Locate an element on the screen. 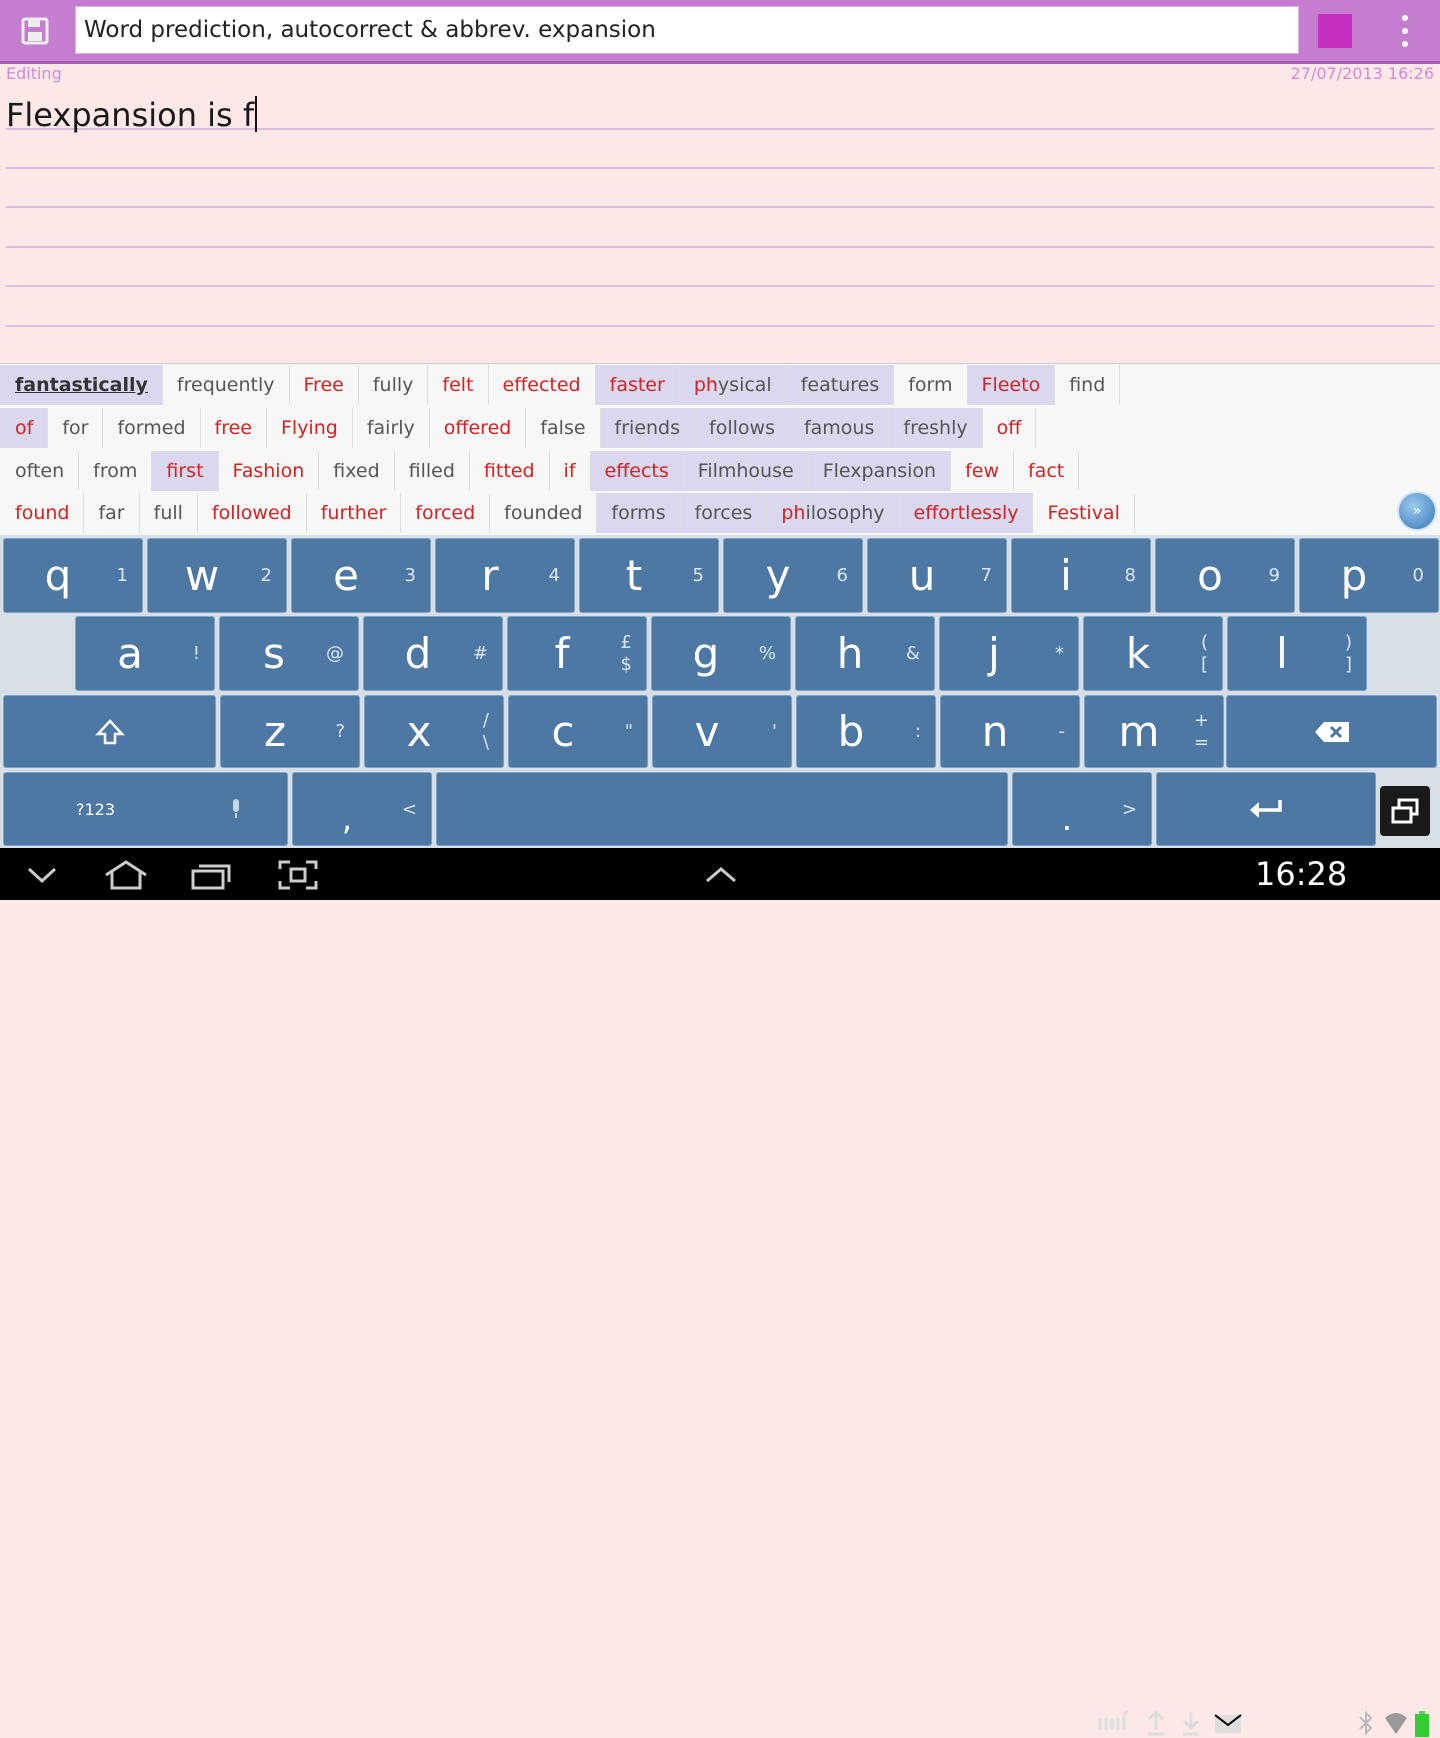  app-drawer-up-icon is located at coordinates (721, 875).